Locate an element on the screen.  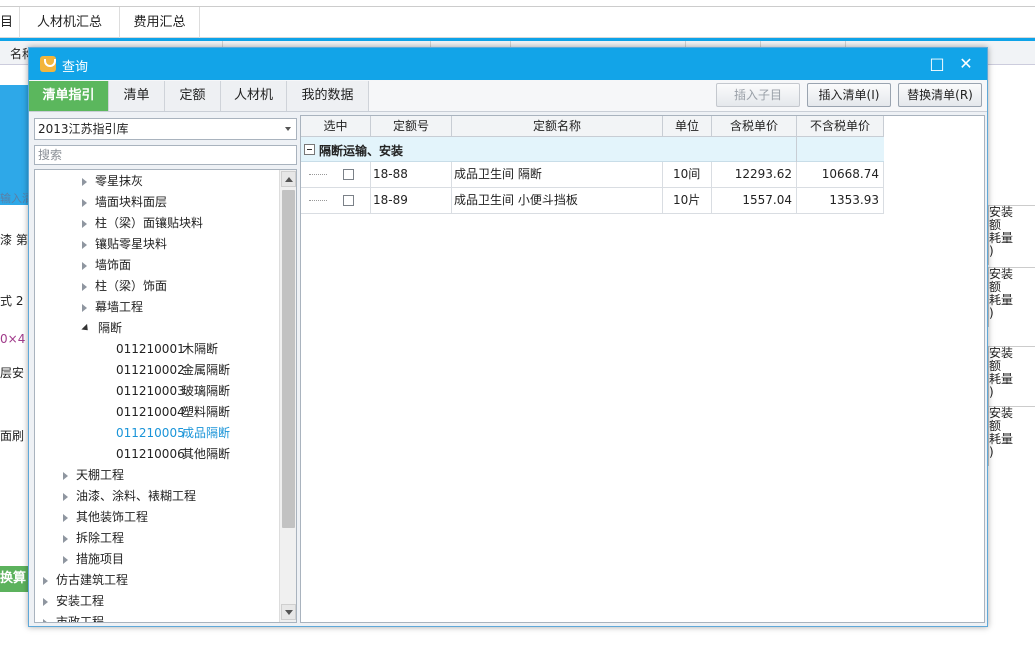
scroll-up-button is located at coordinates (288, 179).